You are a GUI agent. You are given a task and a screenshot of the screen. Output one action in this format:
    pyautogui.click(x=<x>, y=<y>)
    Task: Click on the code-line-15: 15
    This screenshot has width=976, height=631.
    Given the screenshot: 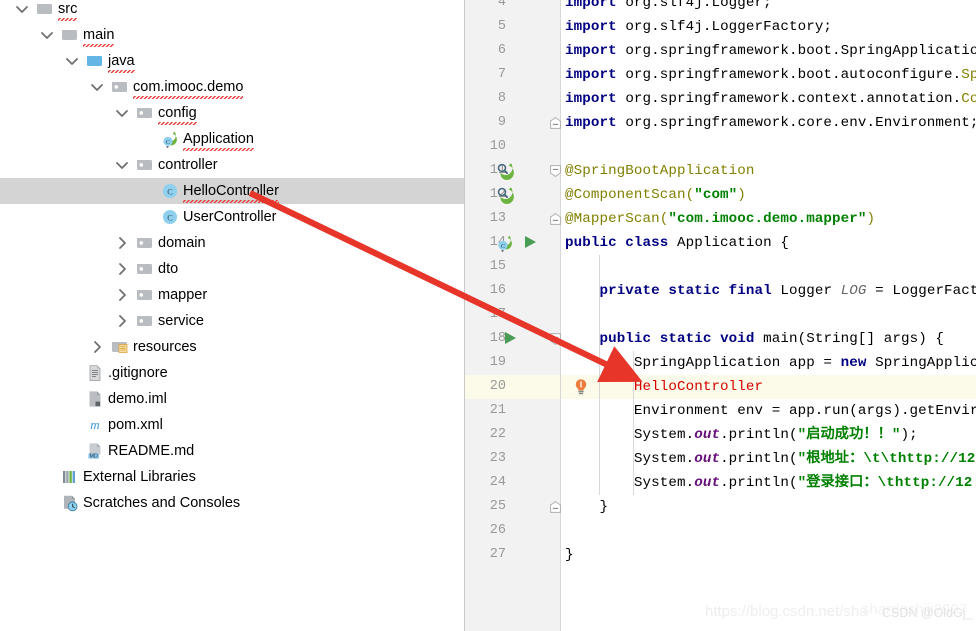 What is the action you would take?
    pyautogui.click(x=720, y=267)
    